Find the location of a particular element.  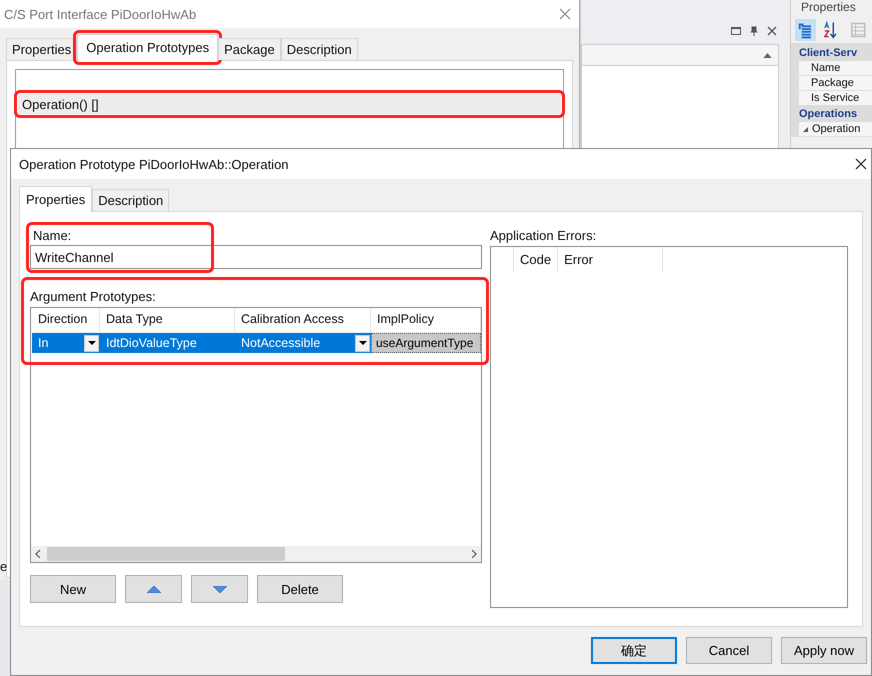

property-name: Name is located at coordinates (825, 68).